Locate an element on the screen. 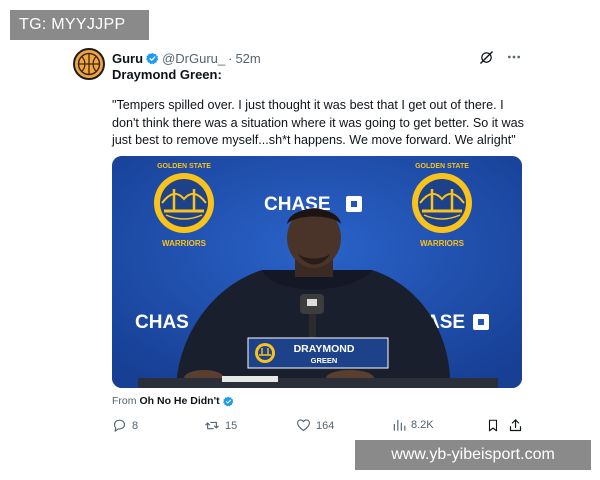  header-actions is located at coordinates (500, 57).